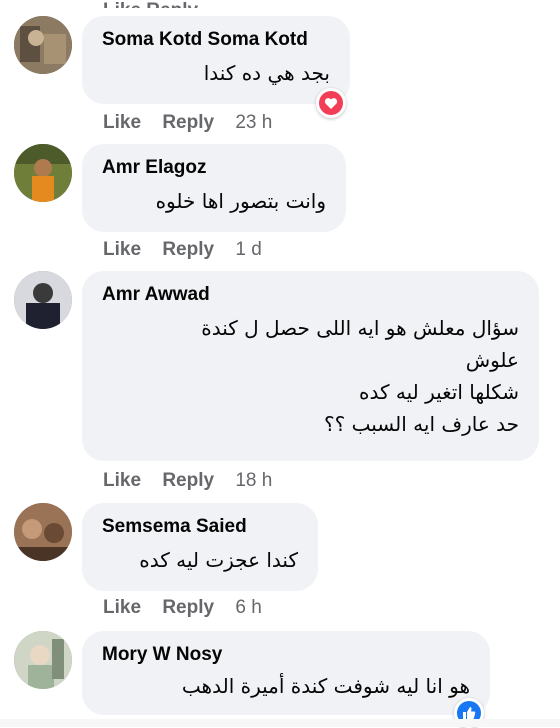 This screenshot has width=560, height=728. Describe the element at coordinates (200, 547) in the screenshot. I see `comment-bubble: Semsema Saied كندا عجزت ليه كده` at that location.